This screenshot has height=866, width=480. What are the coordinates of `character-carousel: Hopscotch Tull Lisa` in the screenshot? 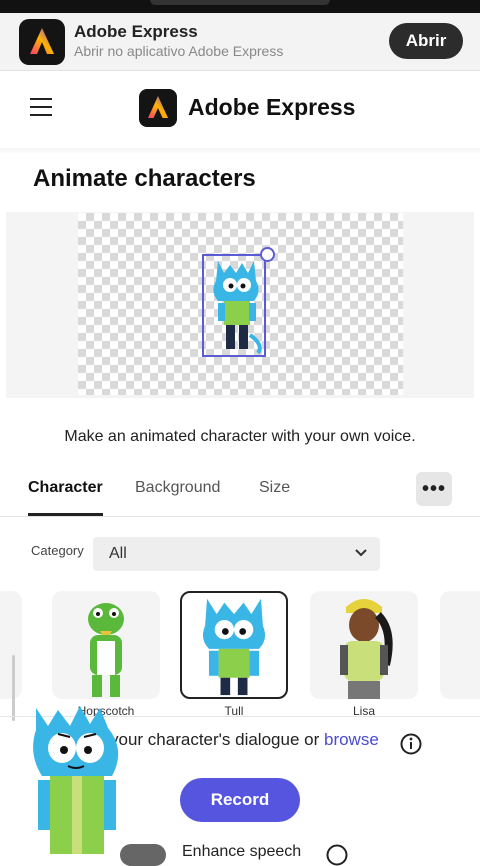 It's located at (240, 652).